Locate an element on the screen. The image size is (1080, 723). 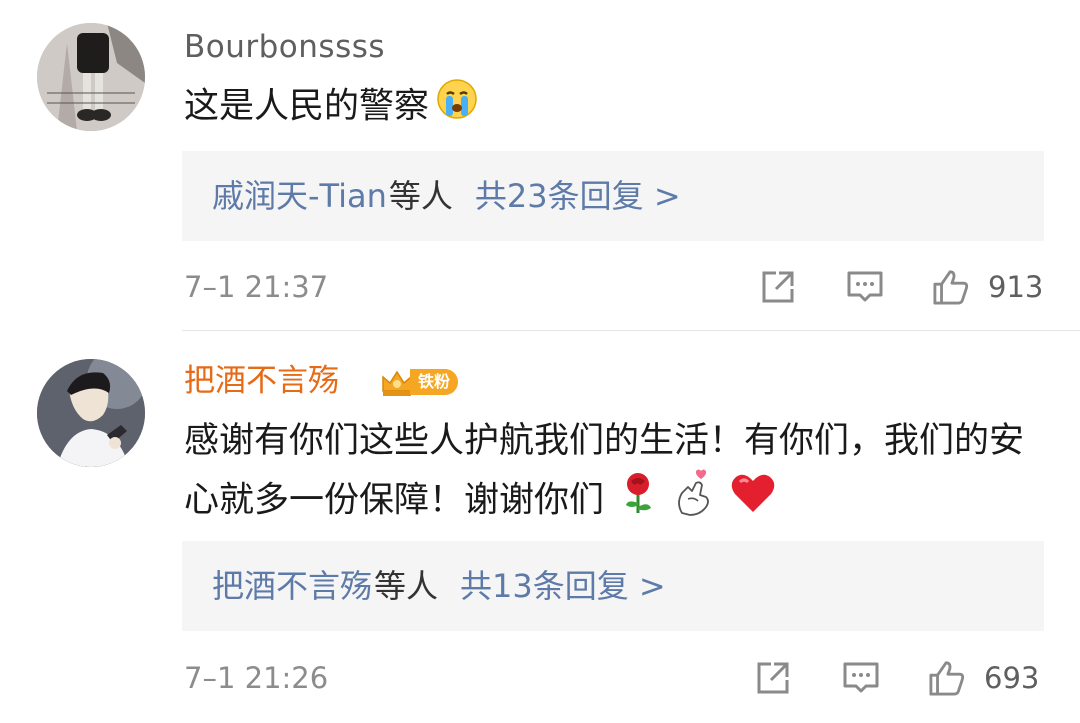
fan-badge: 铁粉 is located at coordinates (419, 382).